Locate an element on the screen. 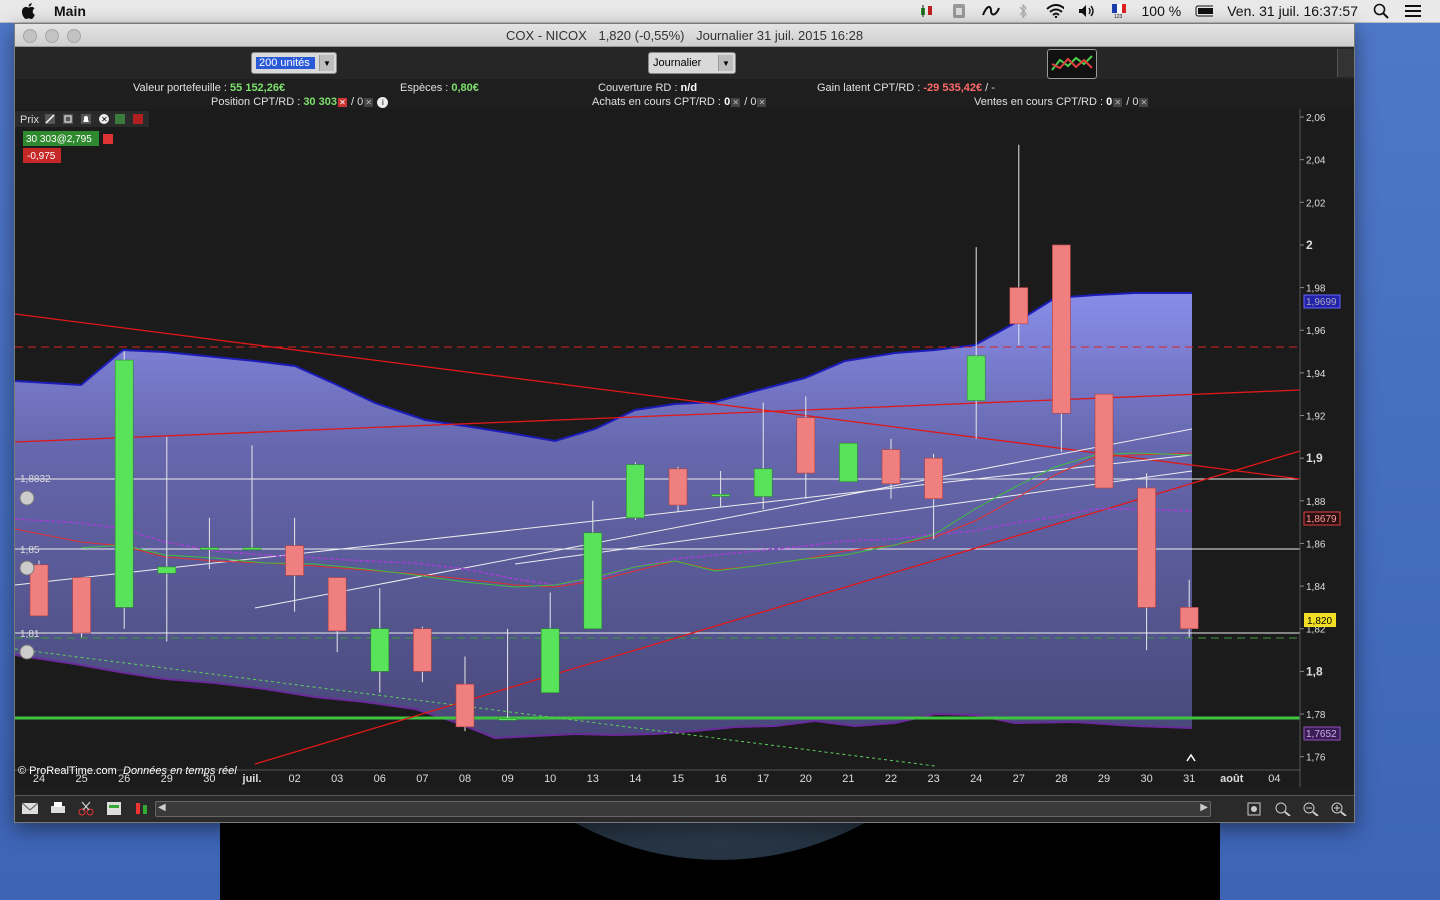  y-tick-label: 1,94 is located at coordinates (1316, 374).